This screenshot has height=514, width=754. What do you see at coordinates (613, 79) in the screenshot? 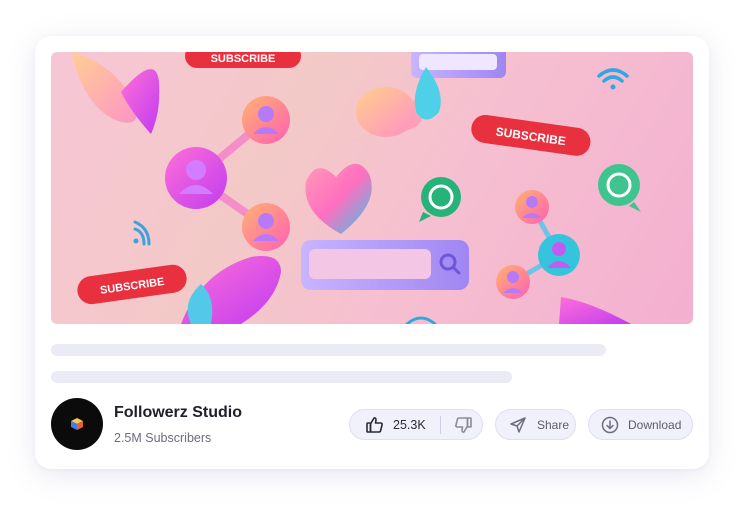
I see `wifi-icon` at bounding box center [613, 79].